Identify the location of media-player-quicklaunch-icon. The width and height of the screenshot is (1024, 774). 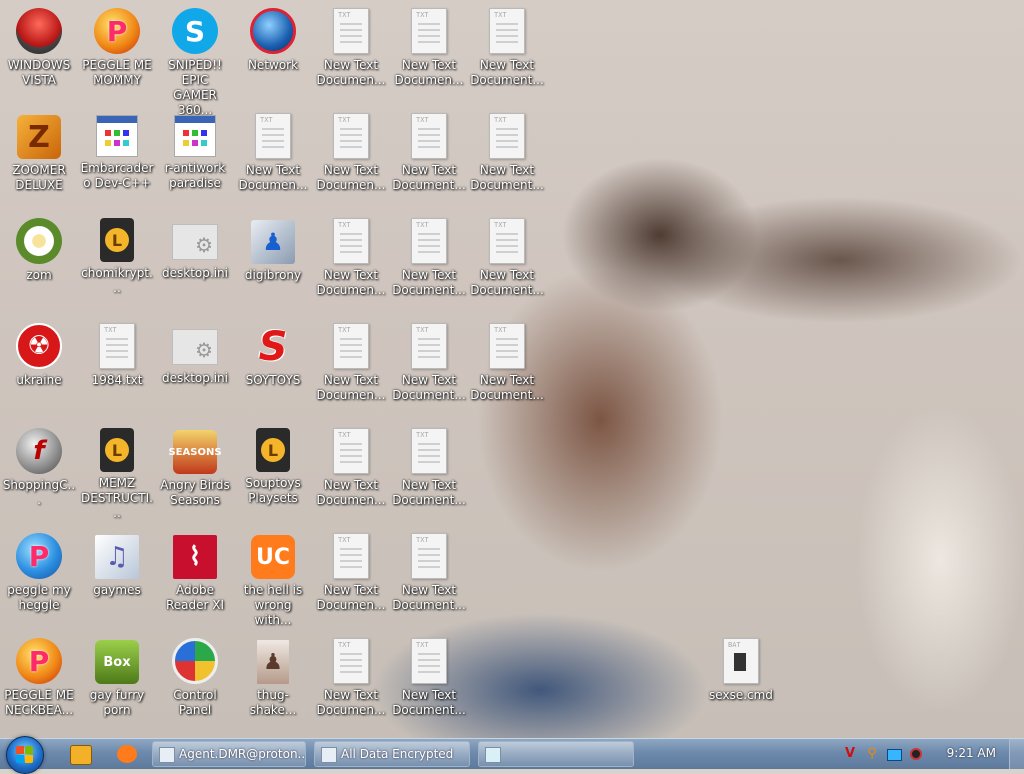
(81, 755).